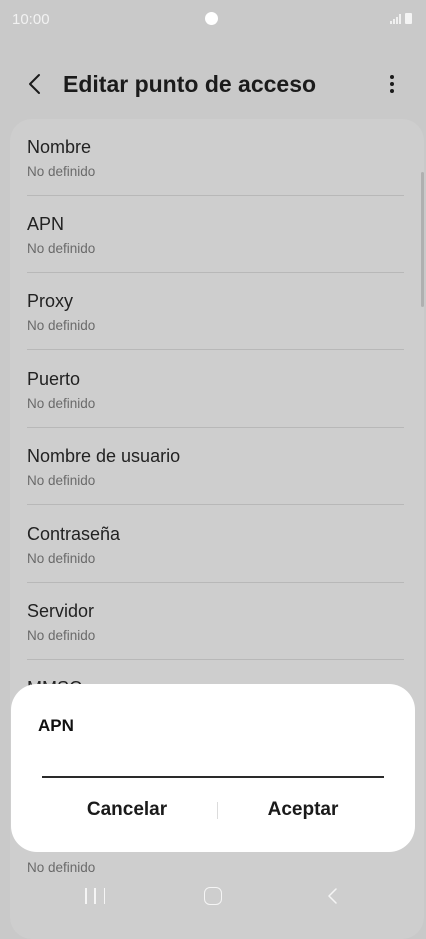 Image resolution: width=426 pixels, height=939 pixels. I want to click on list-item-nombre-de-usuario: Nombre de usuario No definido, so click(207, 466).